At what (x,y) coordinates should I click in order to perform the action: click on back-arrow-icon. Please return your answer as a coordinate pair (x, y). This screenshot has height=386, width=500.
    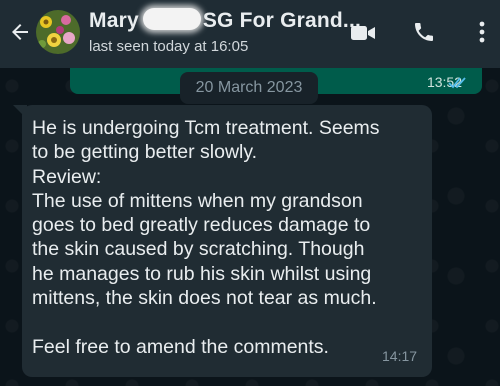
    Looking at the image, I should click on (20, 32).